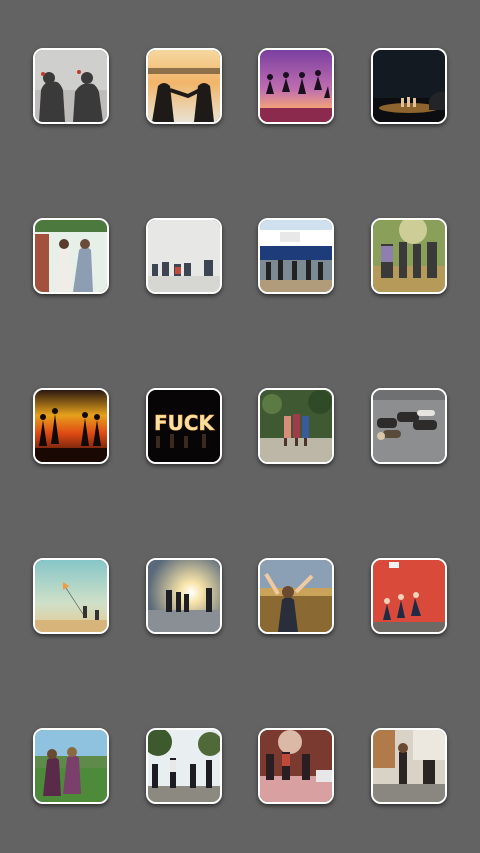  I want to click on sparkler-lettering: FUCK, so click(185, 423).